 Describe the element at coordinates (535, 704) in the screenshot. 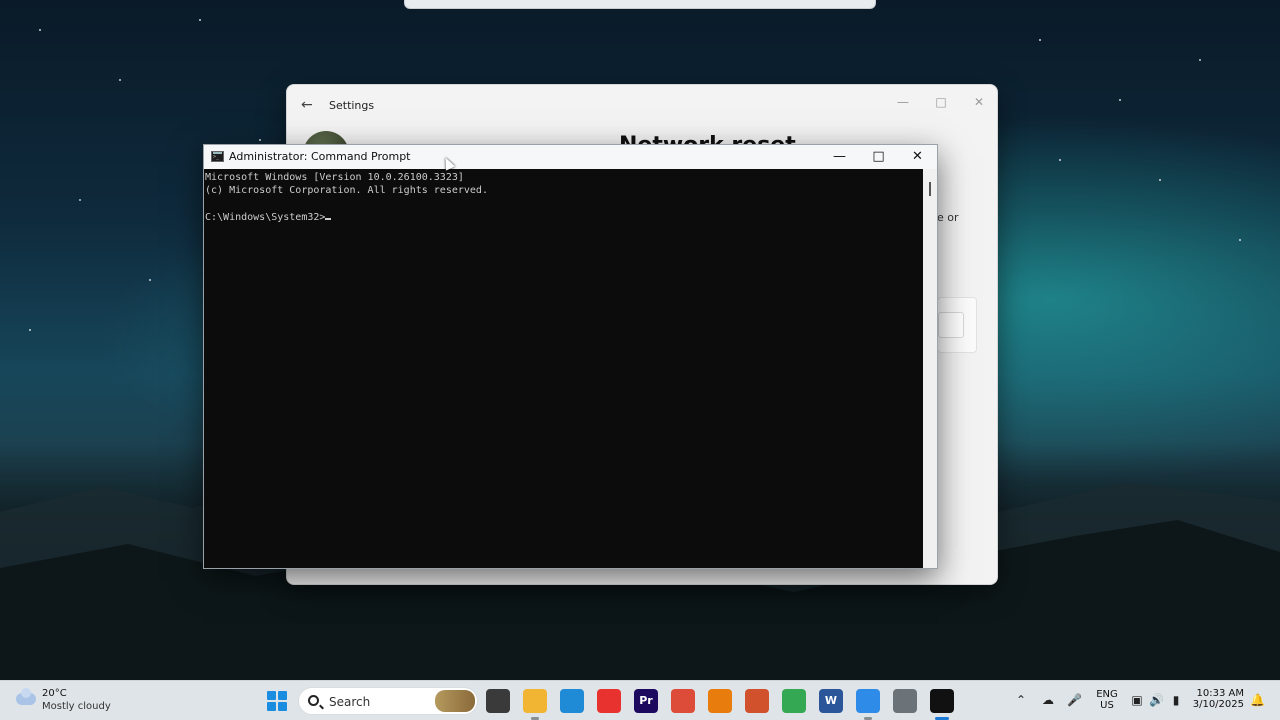

I see `taskbar-app-file-explorer` at that location.